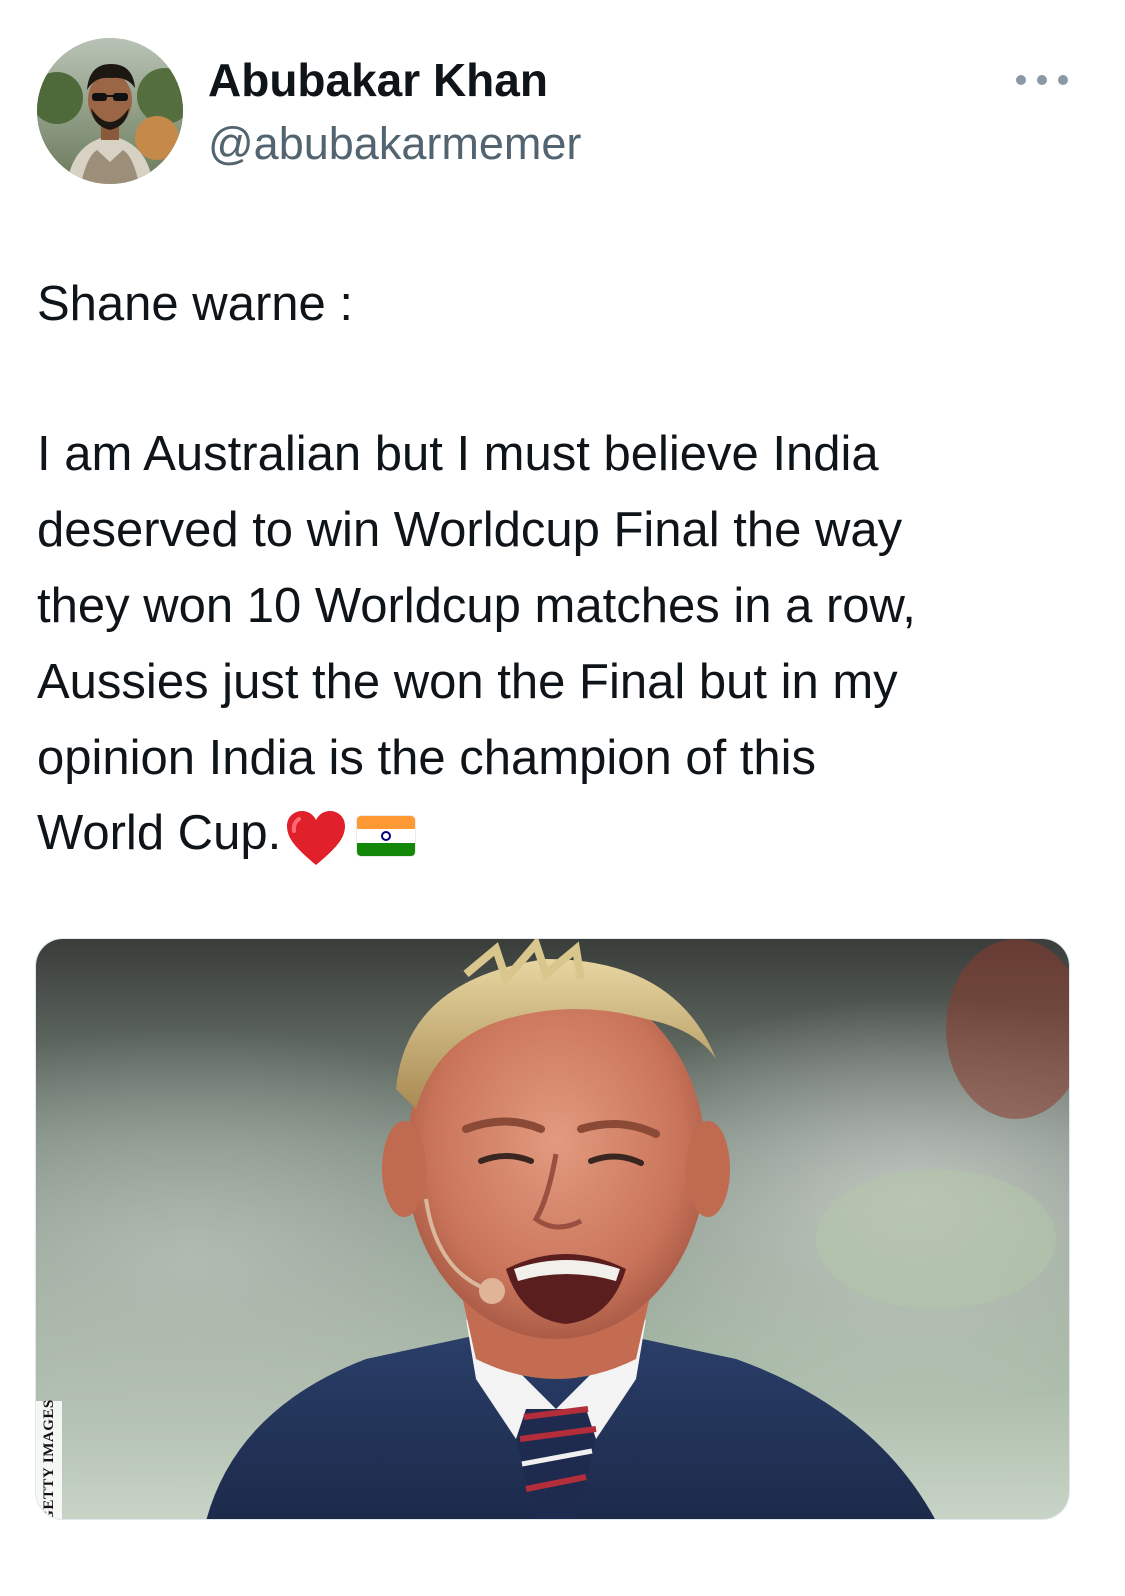 This screenshot has height=1596, width=1125. What do you see at coordinates (394, 144) in the screenshot?
I see `author-handle: @abubakarmemer` at bounding box center [394, 144].